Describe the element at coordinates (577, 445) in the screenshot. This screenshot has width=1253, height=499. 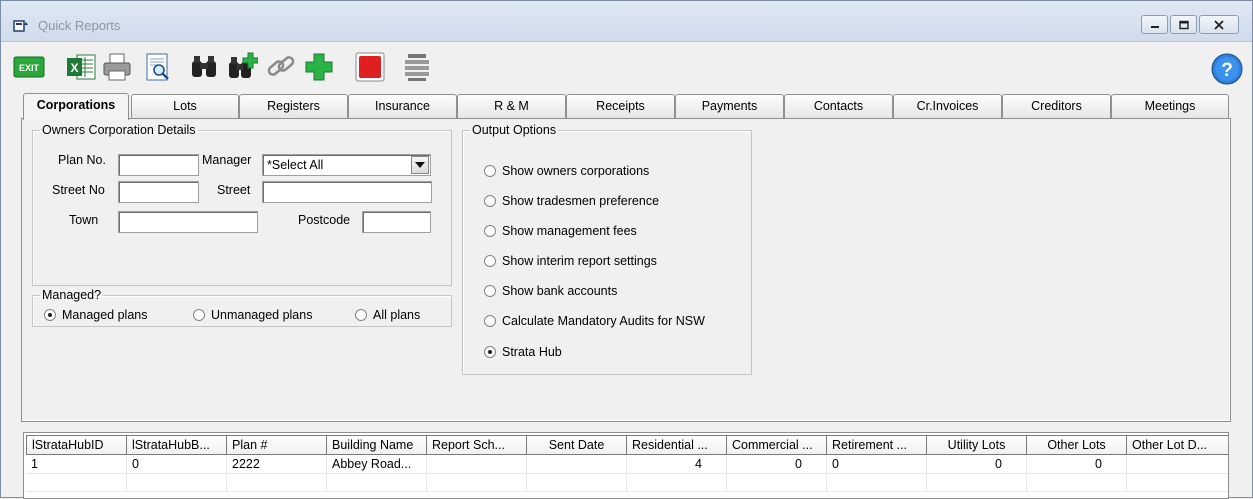
I see `column-header: Sent Date` at that location.